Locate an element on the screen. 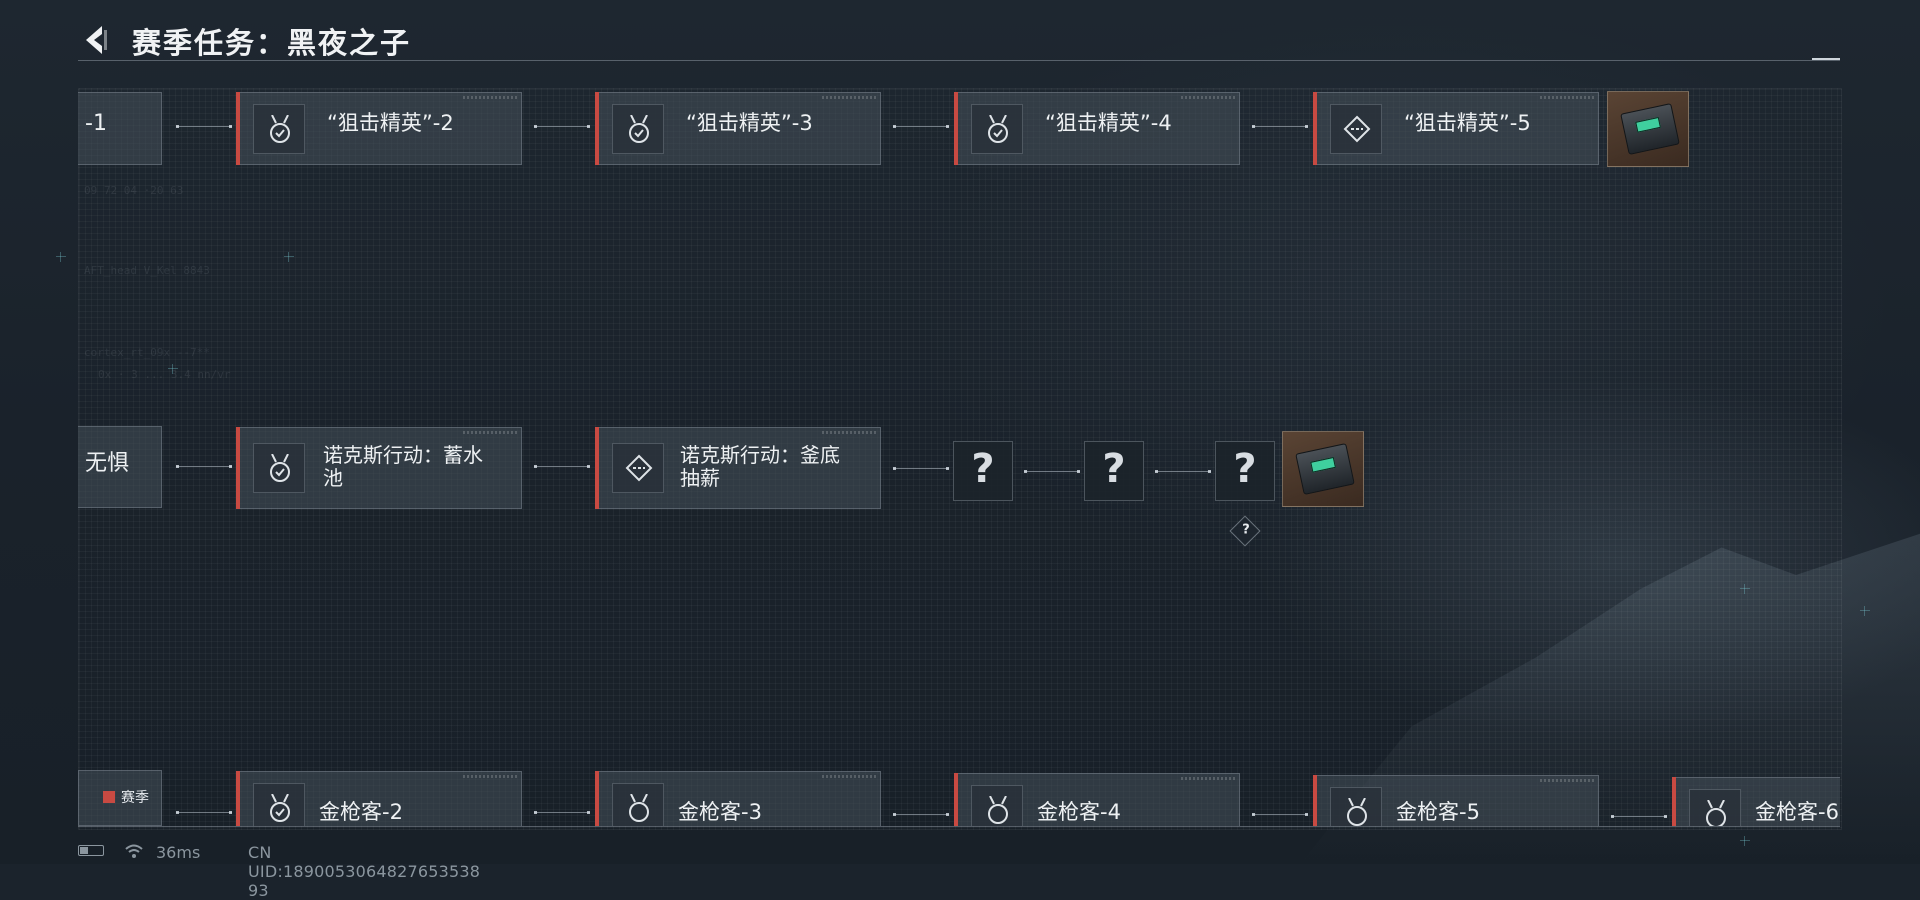 This screenshot has height=900, width=1920. task-stub-label: 无惧 is located at coordinates (107, 463).